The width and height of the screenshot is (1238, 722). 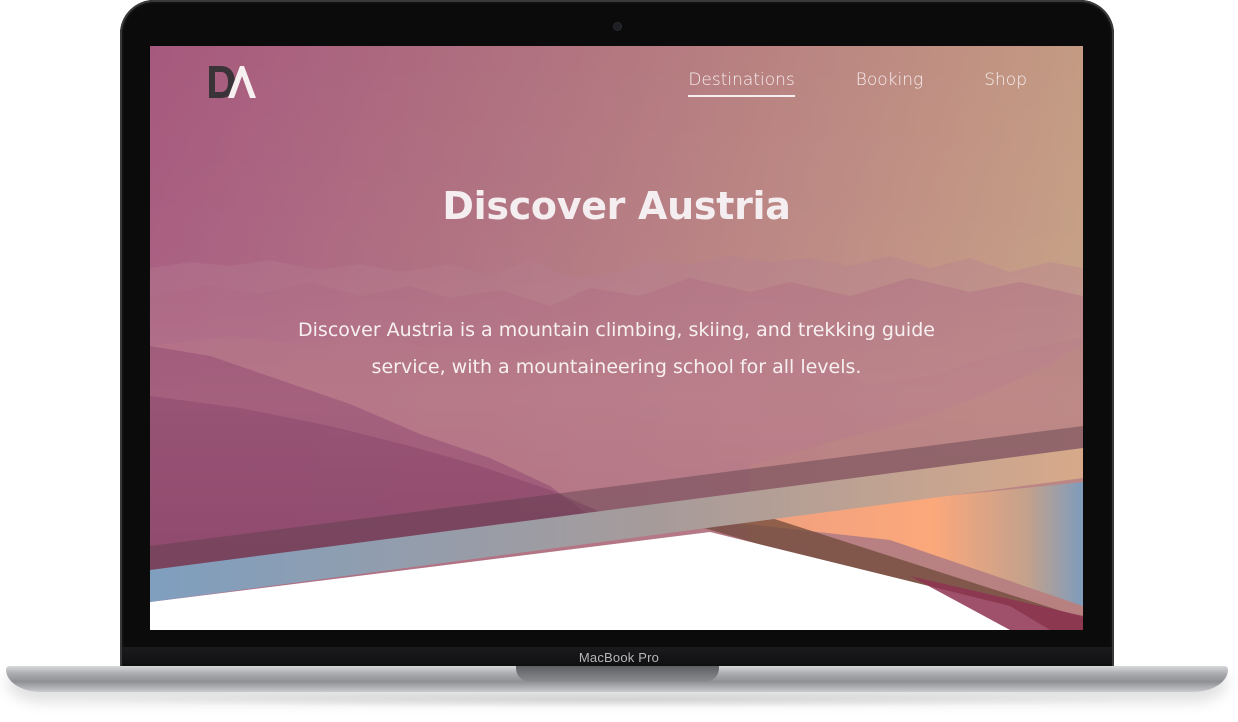 I want to click on site-logo-icon, so click(x=232, y=82).